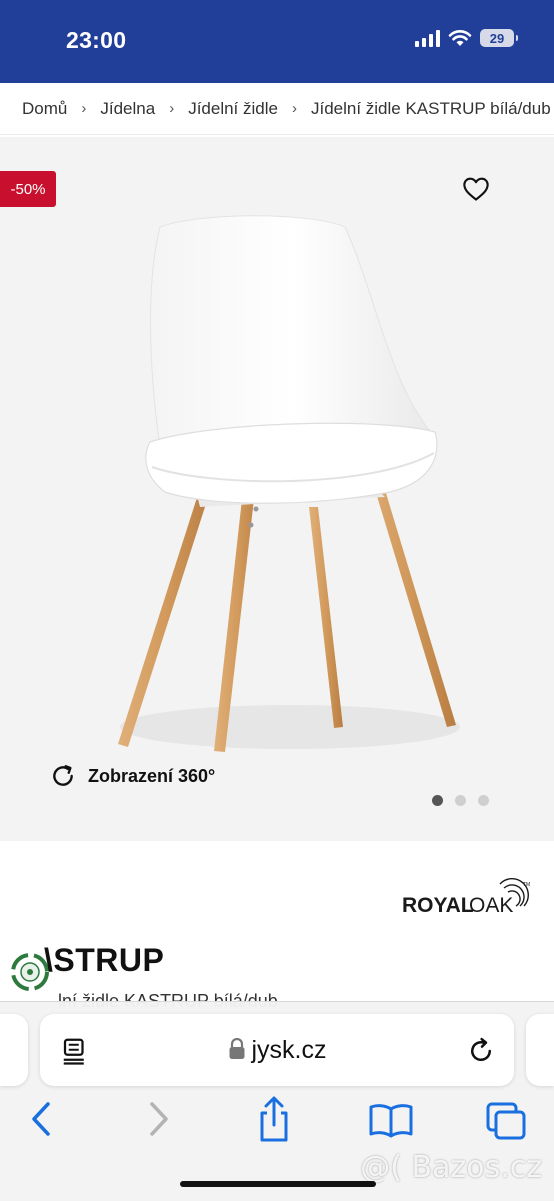 This screenshot has height=1201, width=554. What do you see at coordinates (491, 905) in the screenshot?
I see `brand-logo-right: OAK` at bounding box center [491, 905].